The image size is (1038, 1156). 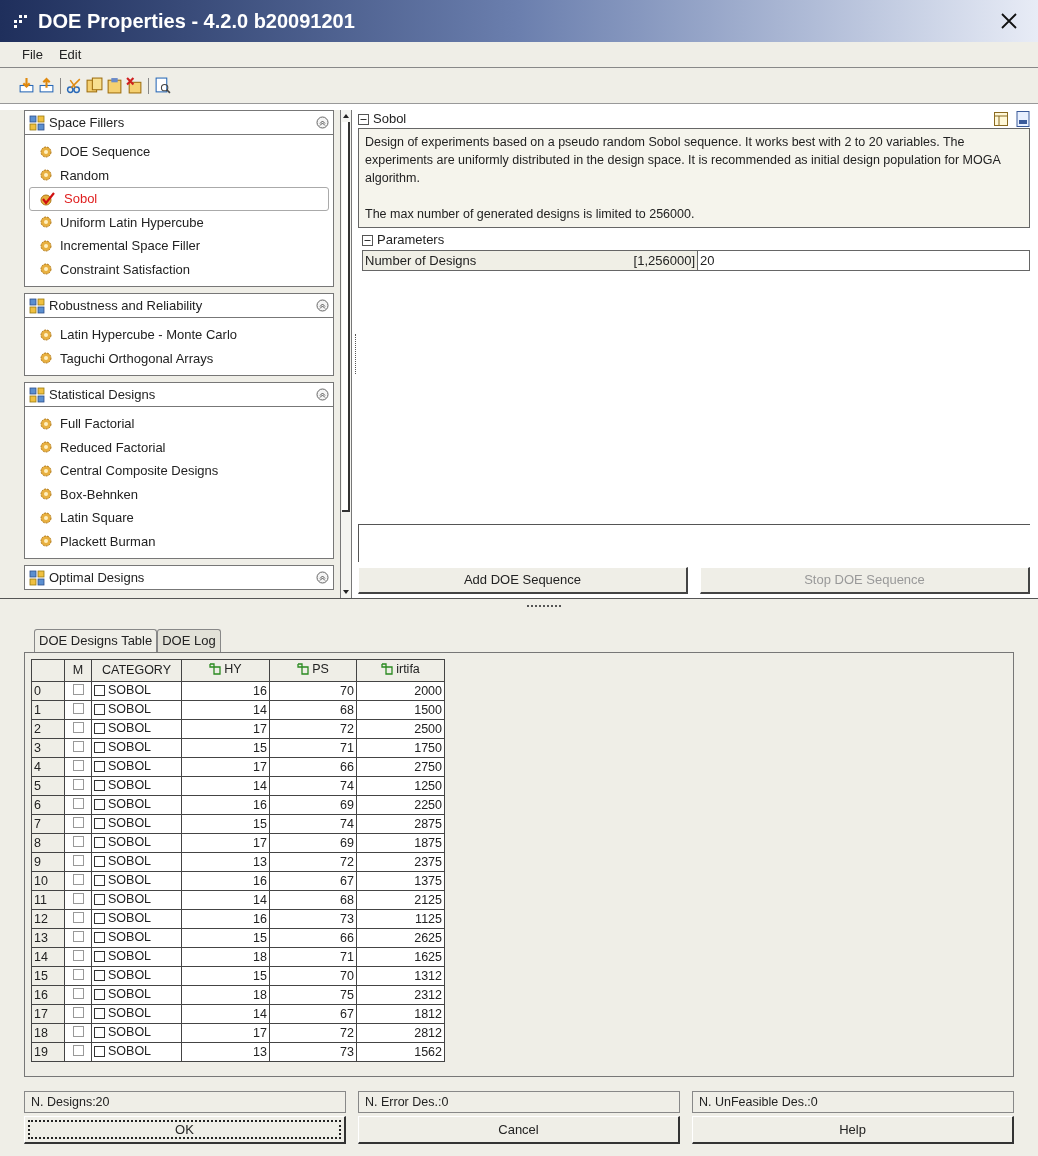 I want to click on dialog-button: Cancel, so click(x=519, y=1130).